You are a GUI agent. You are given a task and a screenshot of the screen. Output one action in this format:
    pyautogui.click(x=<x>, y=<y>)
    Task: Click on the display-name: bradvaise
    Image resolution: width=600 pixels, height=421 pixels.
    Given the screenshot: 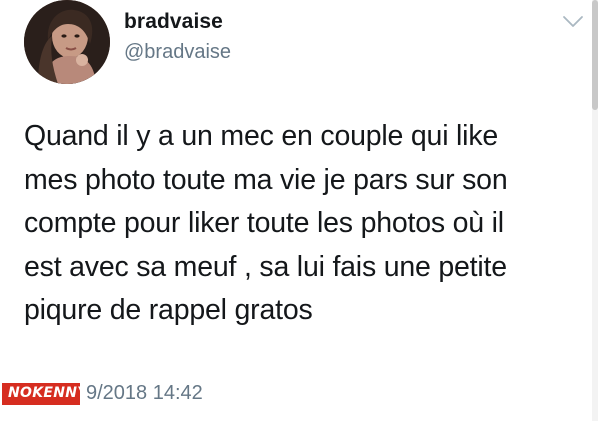 What is the action you would take?
    pyautogui.click(x=173, y=22)
    